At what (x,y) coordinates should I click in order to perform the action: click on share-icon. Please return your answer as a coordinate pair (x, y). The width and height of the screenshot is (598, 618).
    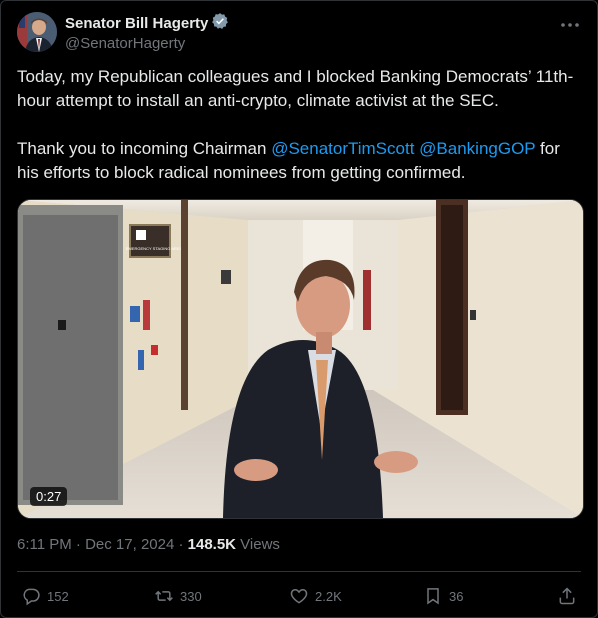
    Looking at the image, I should click on (567, 596).